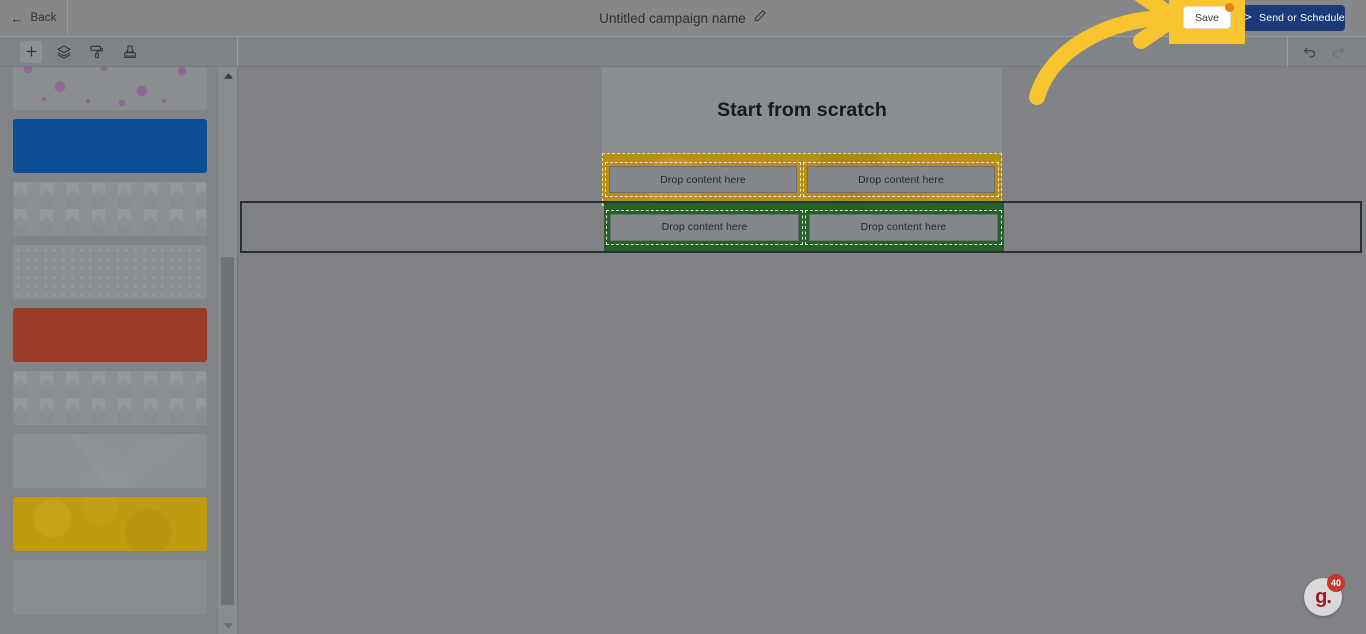 The image size is (1366, 634). I want to click on stamp-icon, so click(130, 52).